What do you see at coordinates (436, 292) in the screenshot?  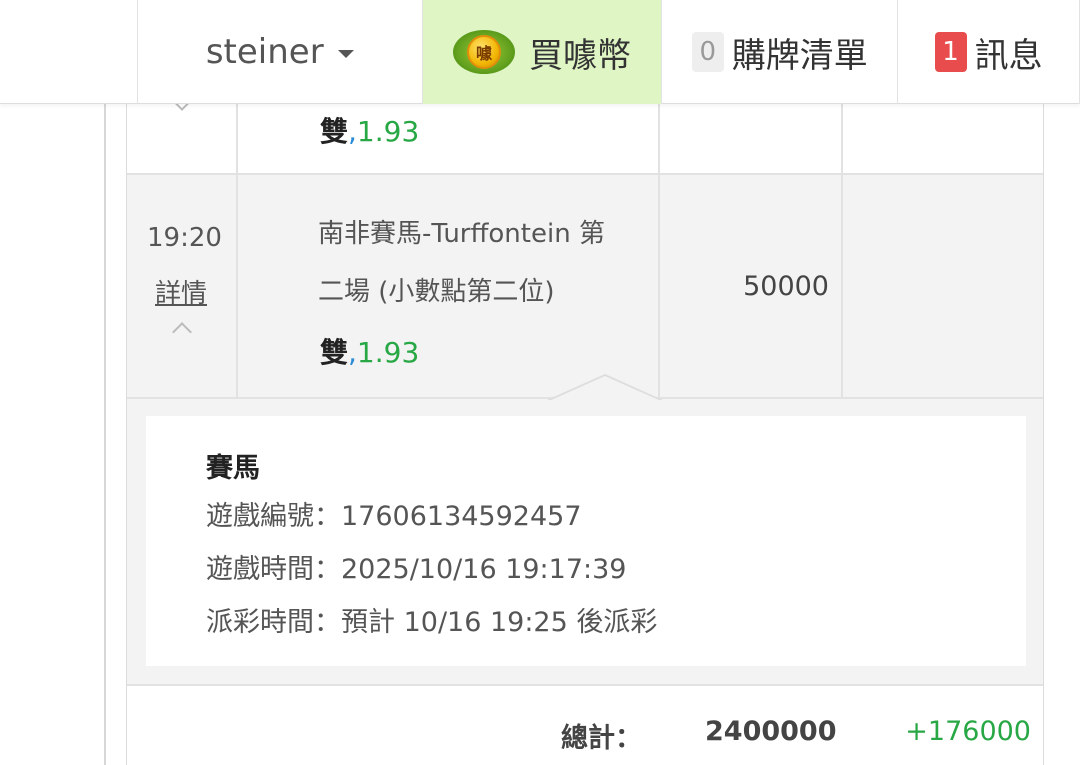 I see `game-name-line2: 二場 (小數點第二位)` at bounding box center [436, 292].